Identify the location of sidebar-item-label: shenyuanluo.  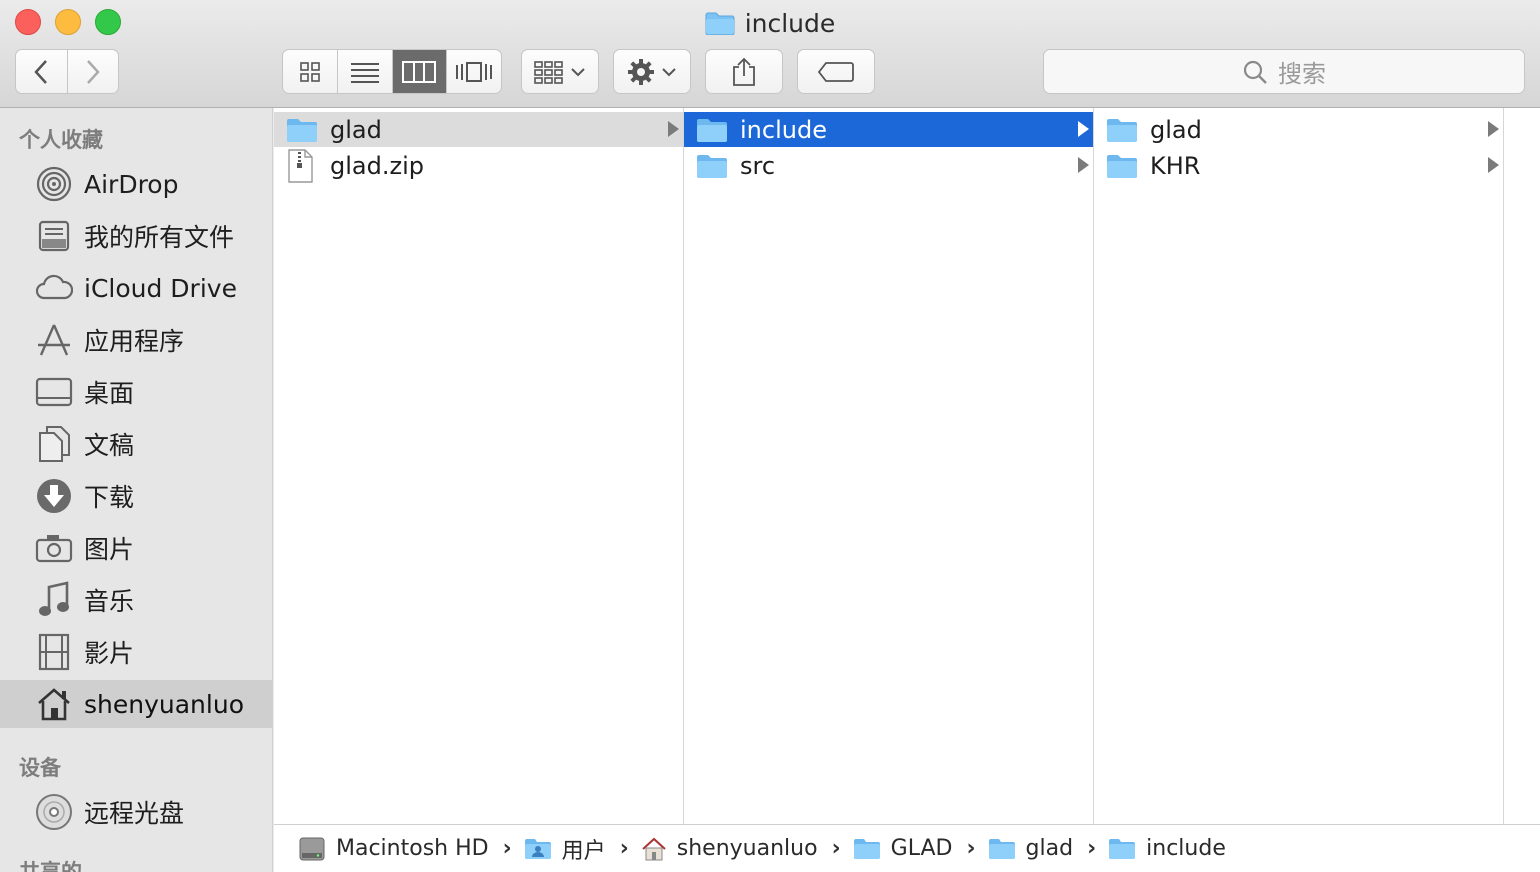
(164, 704).